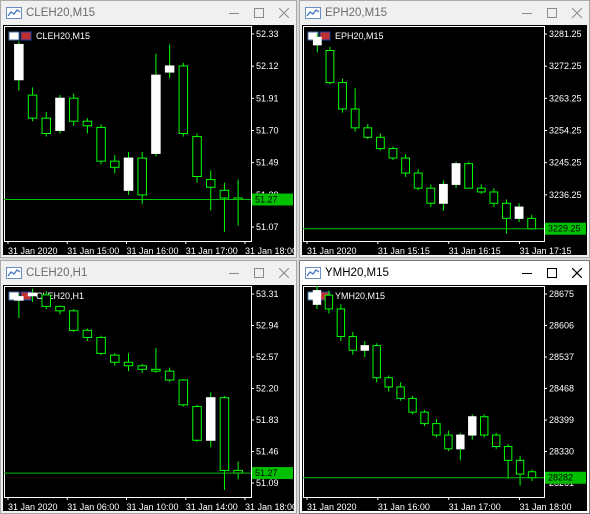  I want to click on price-tick-label: 28537, so click(561, 357).